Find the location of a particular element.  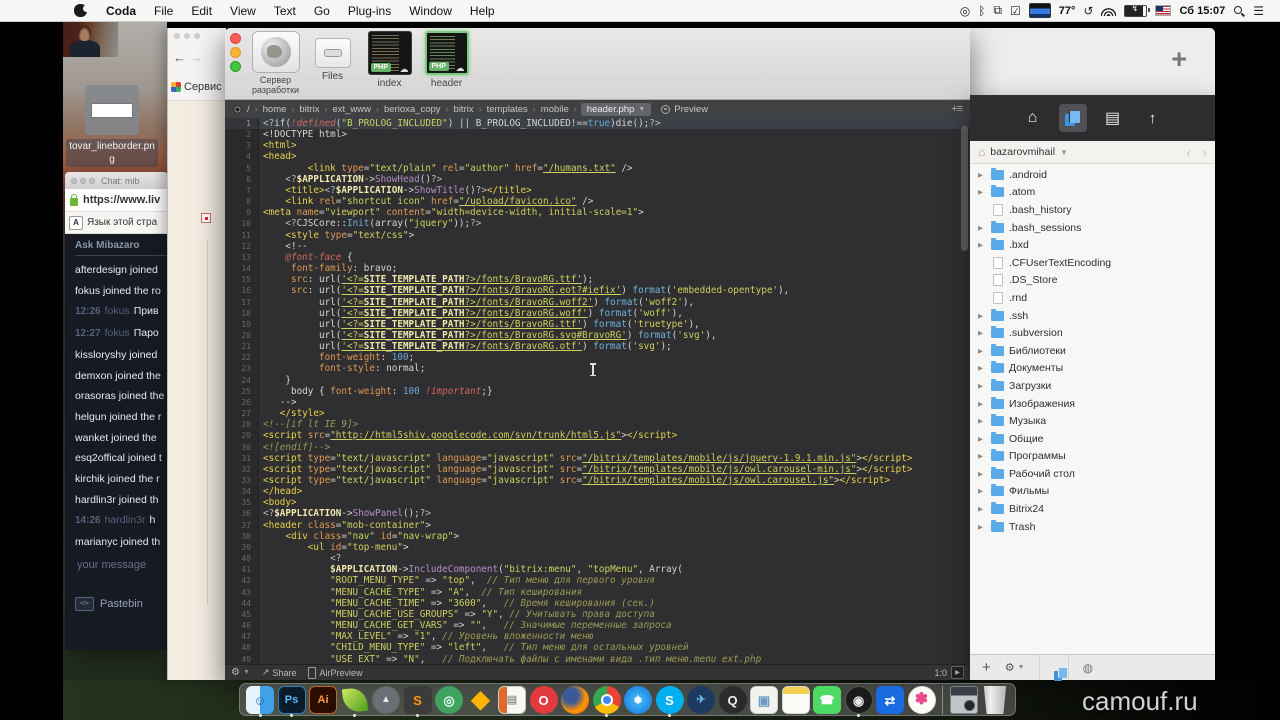

code-line-36: 36 <?$APPLICATION->ShowPanel();?> is located at coordinates (597, 514).